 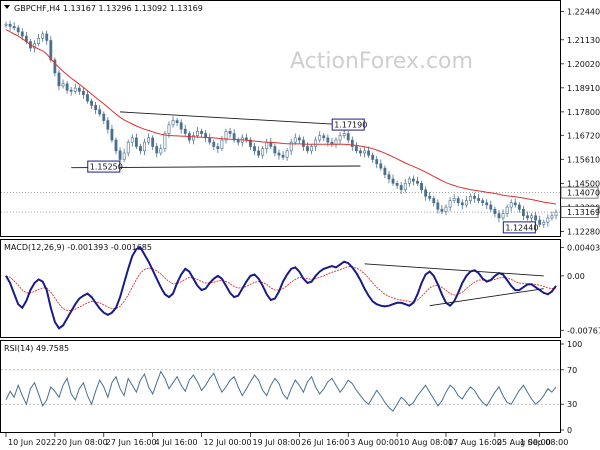 I want to click on watermark: ActionForex.com, so click(x=381, y=61).